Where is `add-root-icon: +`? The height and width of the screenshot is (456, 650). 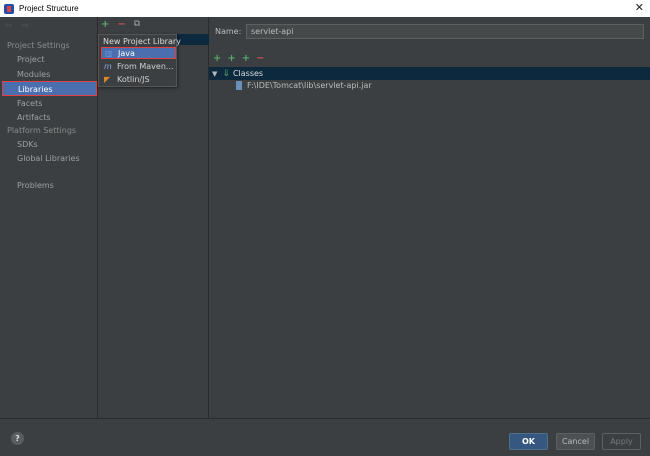 add-root-icon: + is located at coordinates (217, 58).